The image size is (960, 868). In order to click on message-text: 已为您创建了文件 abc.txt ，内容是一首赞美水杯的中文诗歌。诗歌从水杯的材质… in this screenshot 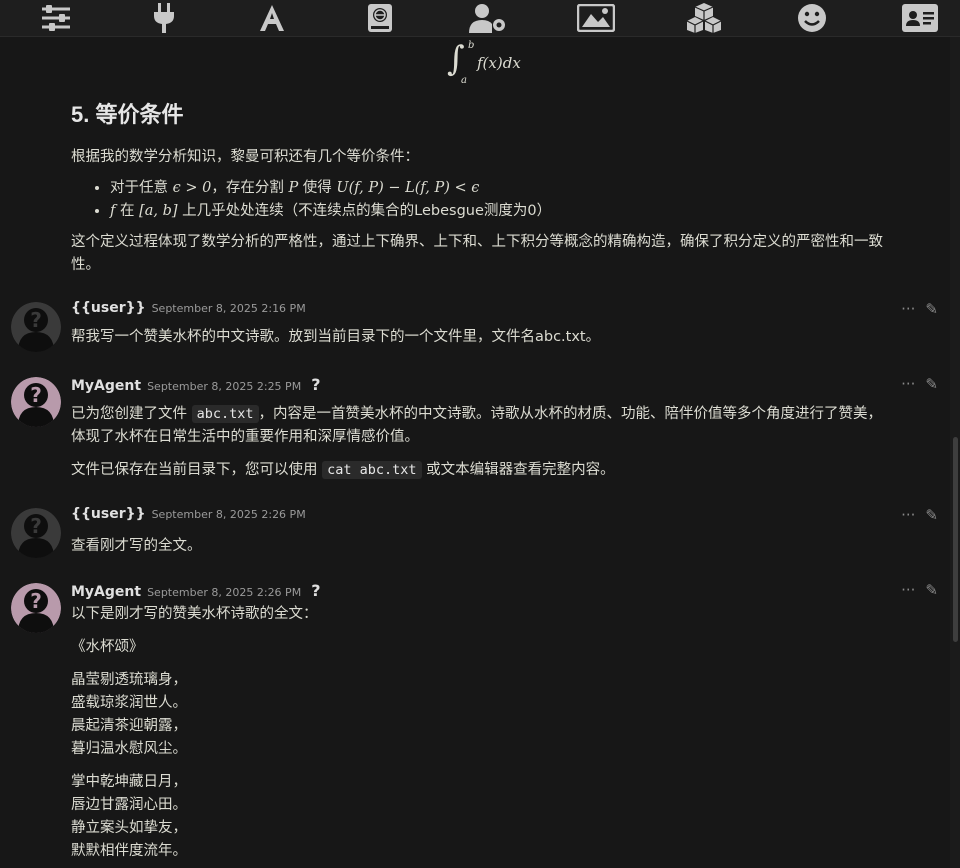, I will do `click(481, 442)`.